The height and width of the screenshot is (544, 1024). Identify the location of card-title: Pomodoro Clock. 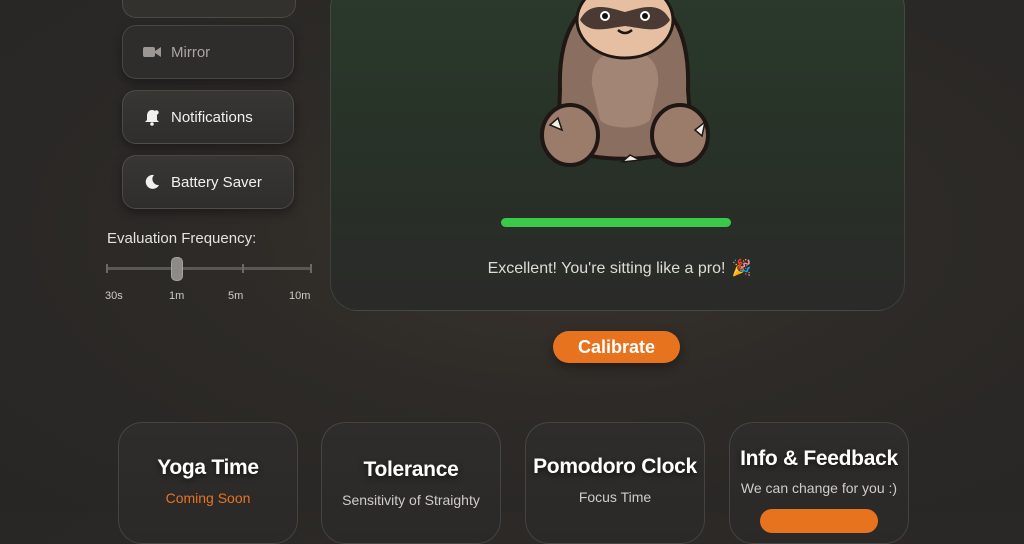
(615, 466).